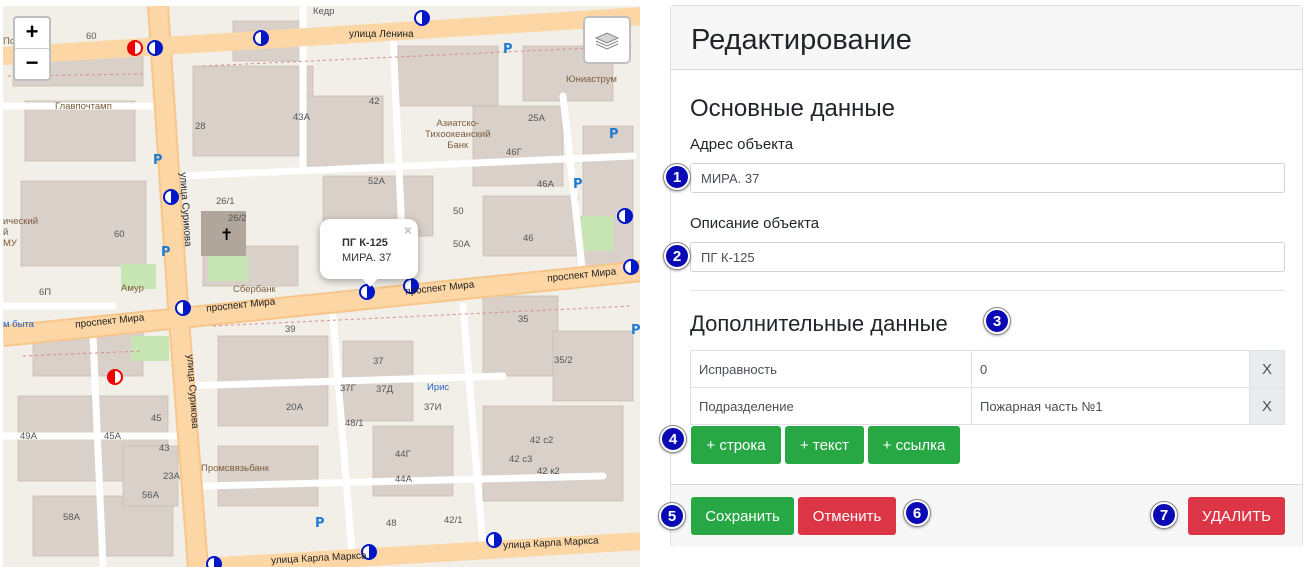  I want to click on extra-section-title: Дополнительные данные, so click(819, 323).